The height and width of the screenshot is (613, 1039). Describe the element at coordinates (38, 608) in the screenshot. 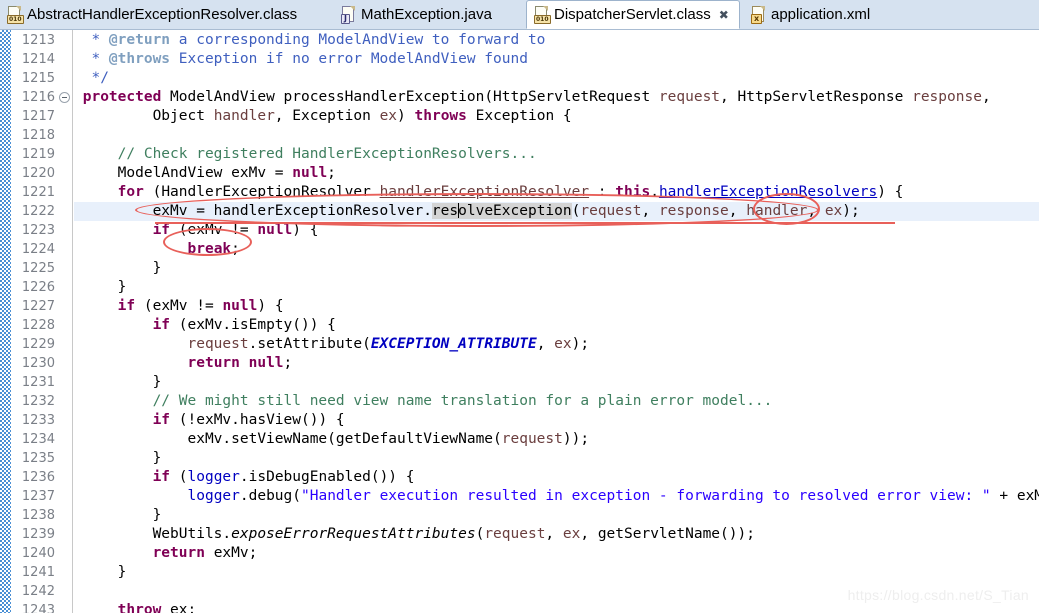

I see `line-number: 1243` at that location.